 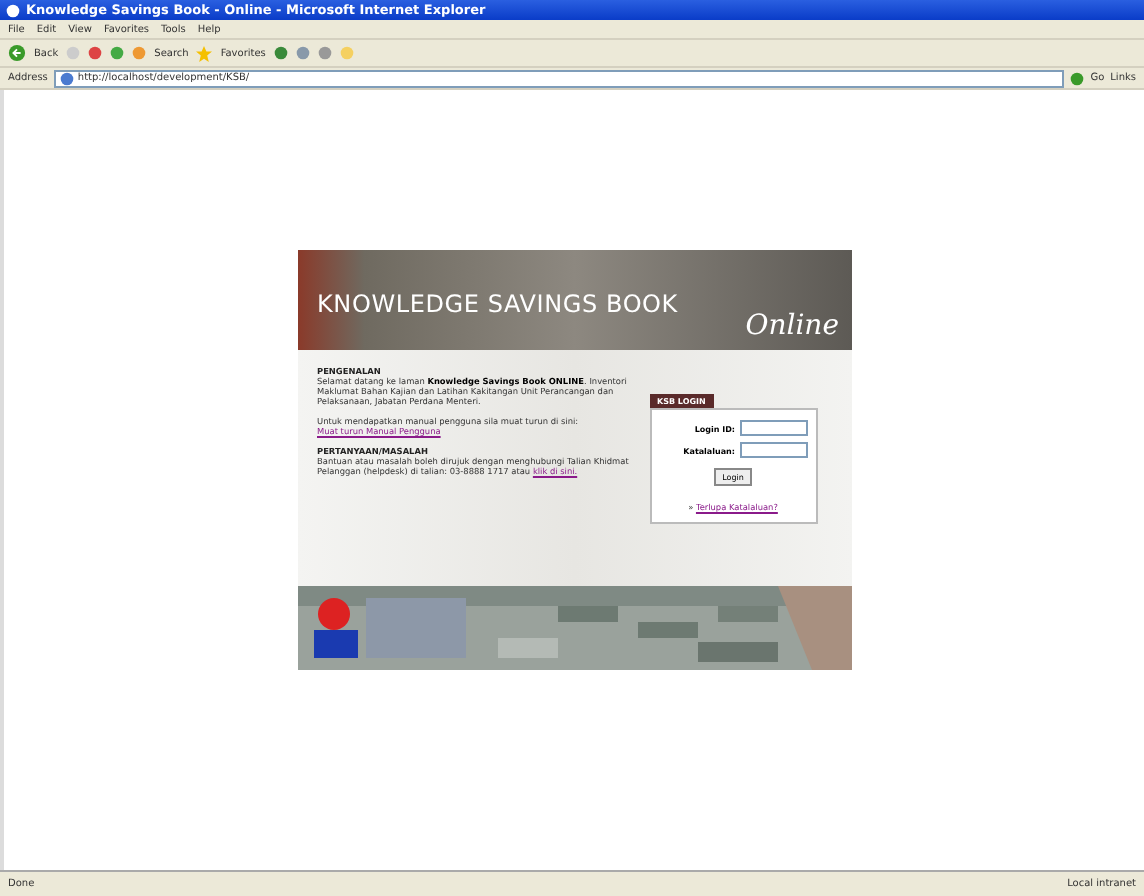 I want to click on password-field, so click(x=773, y=450).